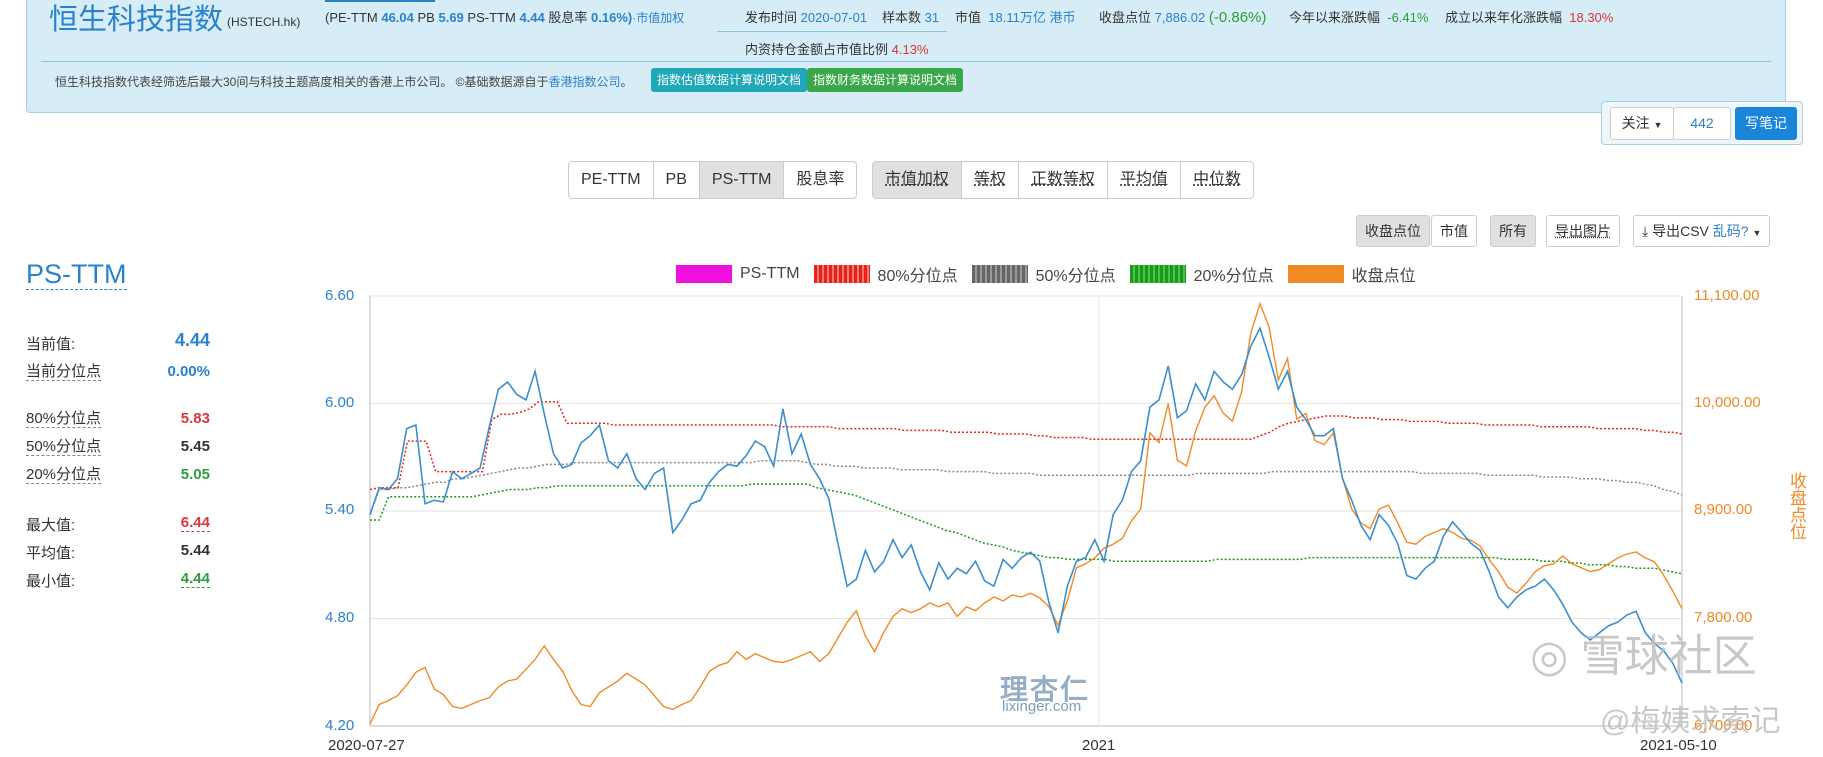 Image resolution: width=1823 pixels, height=757 pixels. I want to click on legend-item-p80: 80%分位点, so click(885, 274).